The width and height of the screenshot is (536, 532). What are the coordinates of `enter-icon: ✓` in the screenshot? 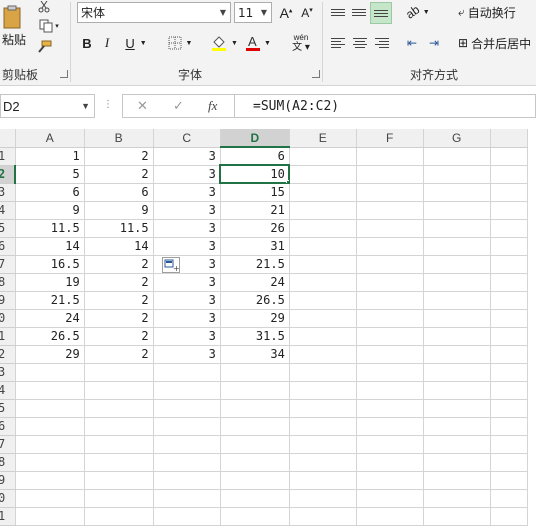 It's located at (178, 106).